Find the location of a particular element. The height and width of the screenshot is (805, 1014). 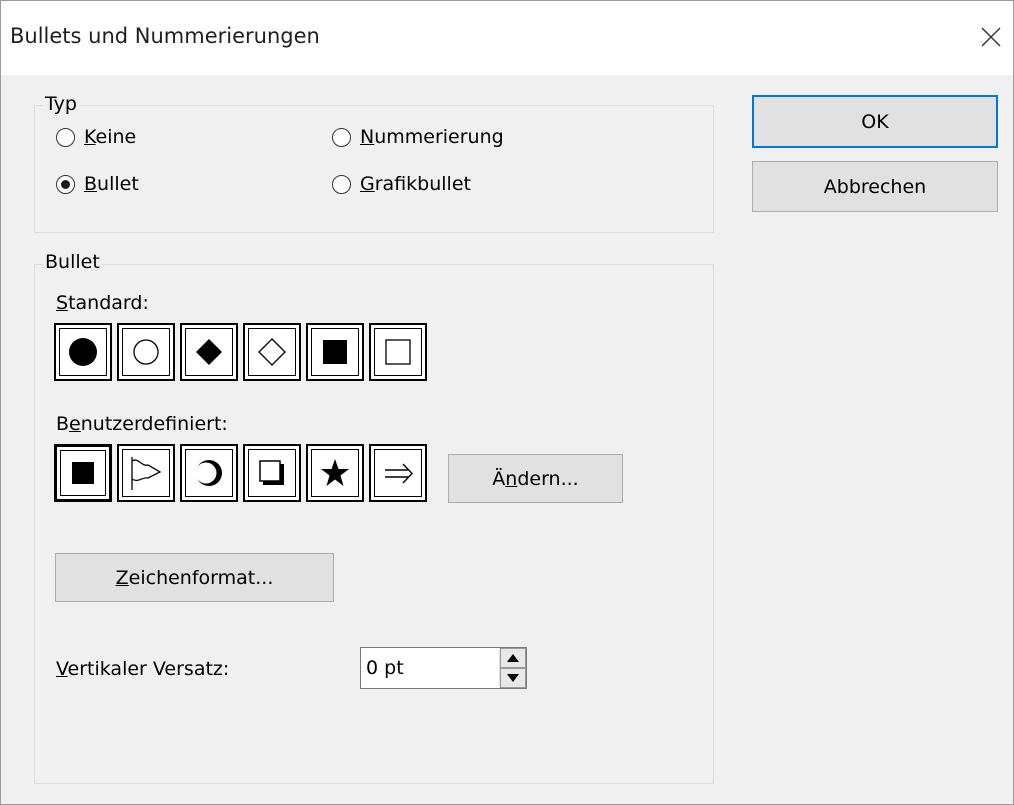

title-bar: Bullets und Nummerierungen is located at coordinates (507, 38).